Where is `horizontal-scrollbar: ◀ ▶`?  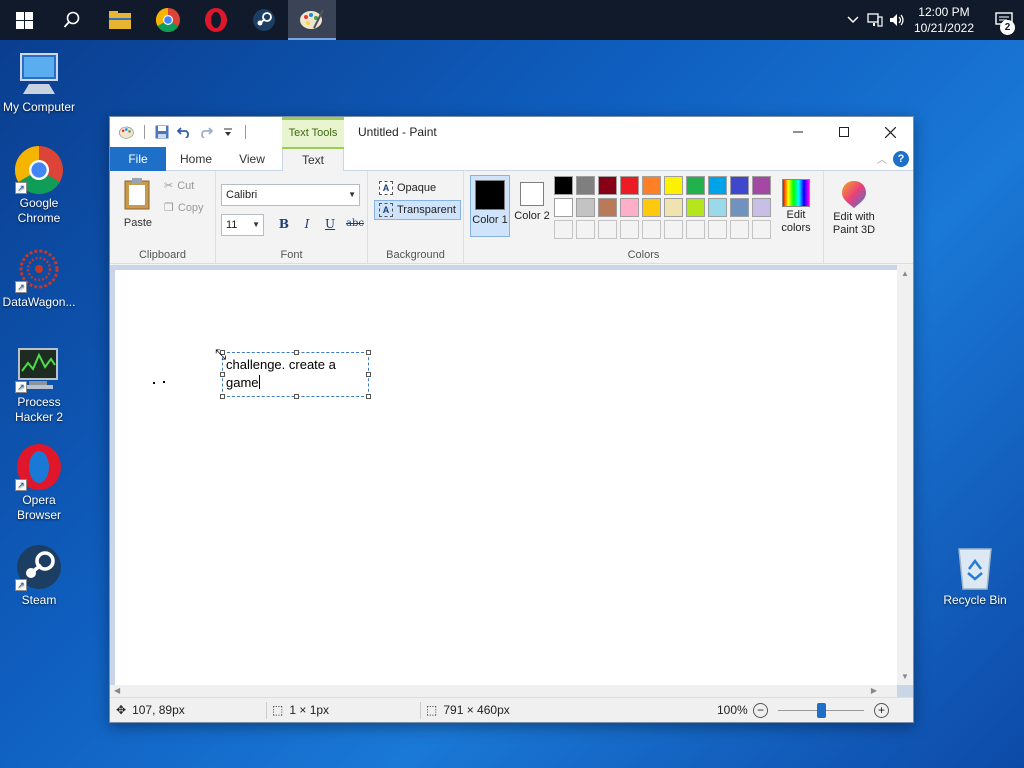
horizontal-scrollbar: ◀ ▶ is located at coordinates (503, 691).